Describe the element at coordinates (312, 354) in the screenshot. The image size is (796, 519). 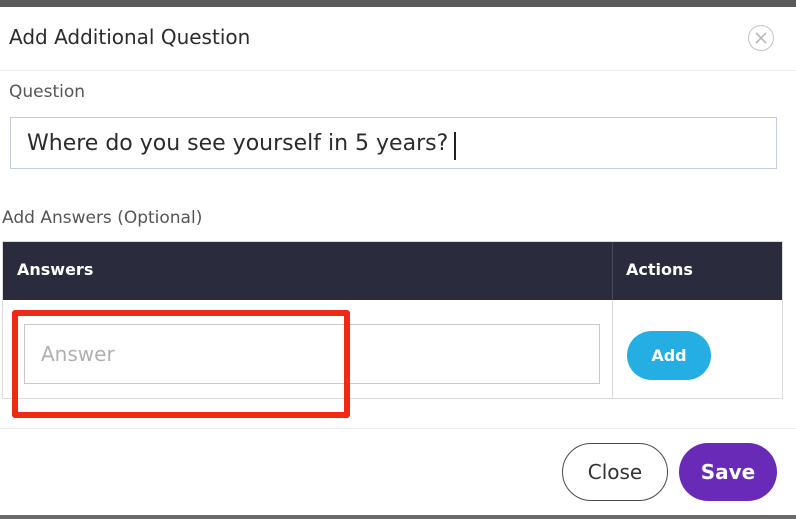
I see `answer-input` at that location.